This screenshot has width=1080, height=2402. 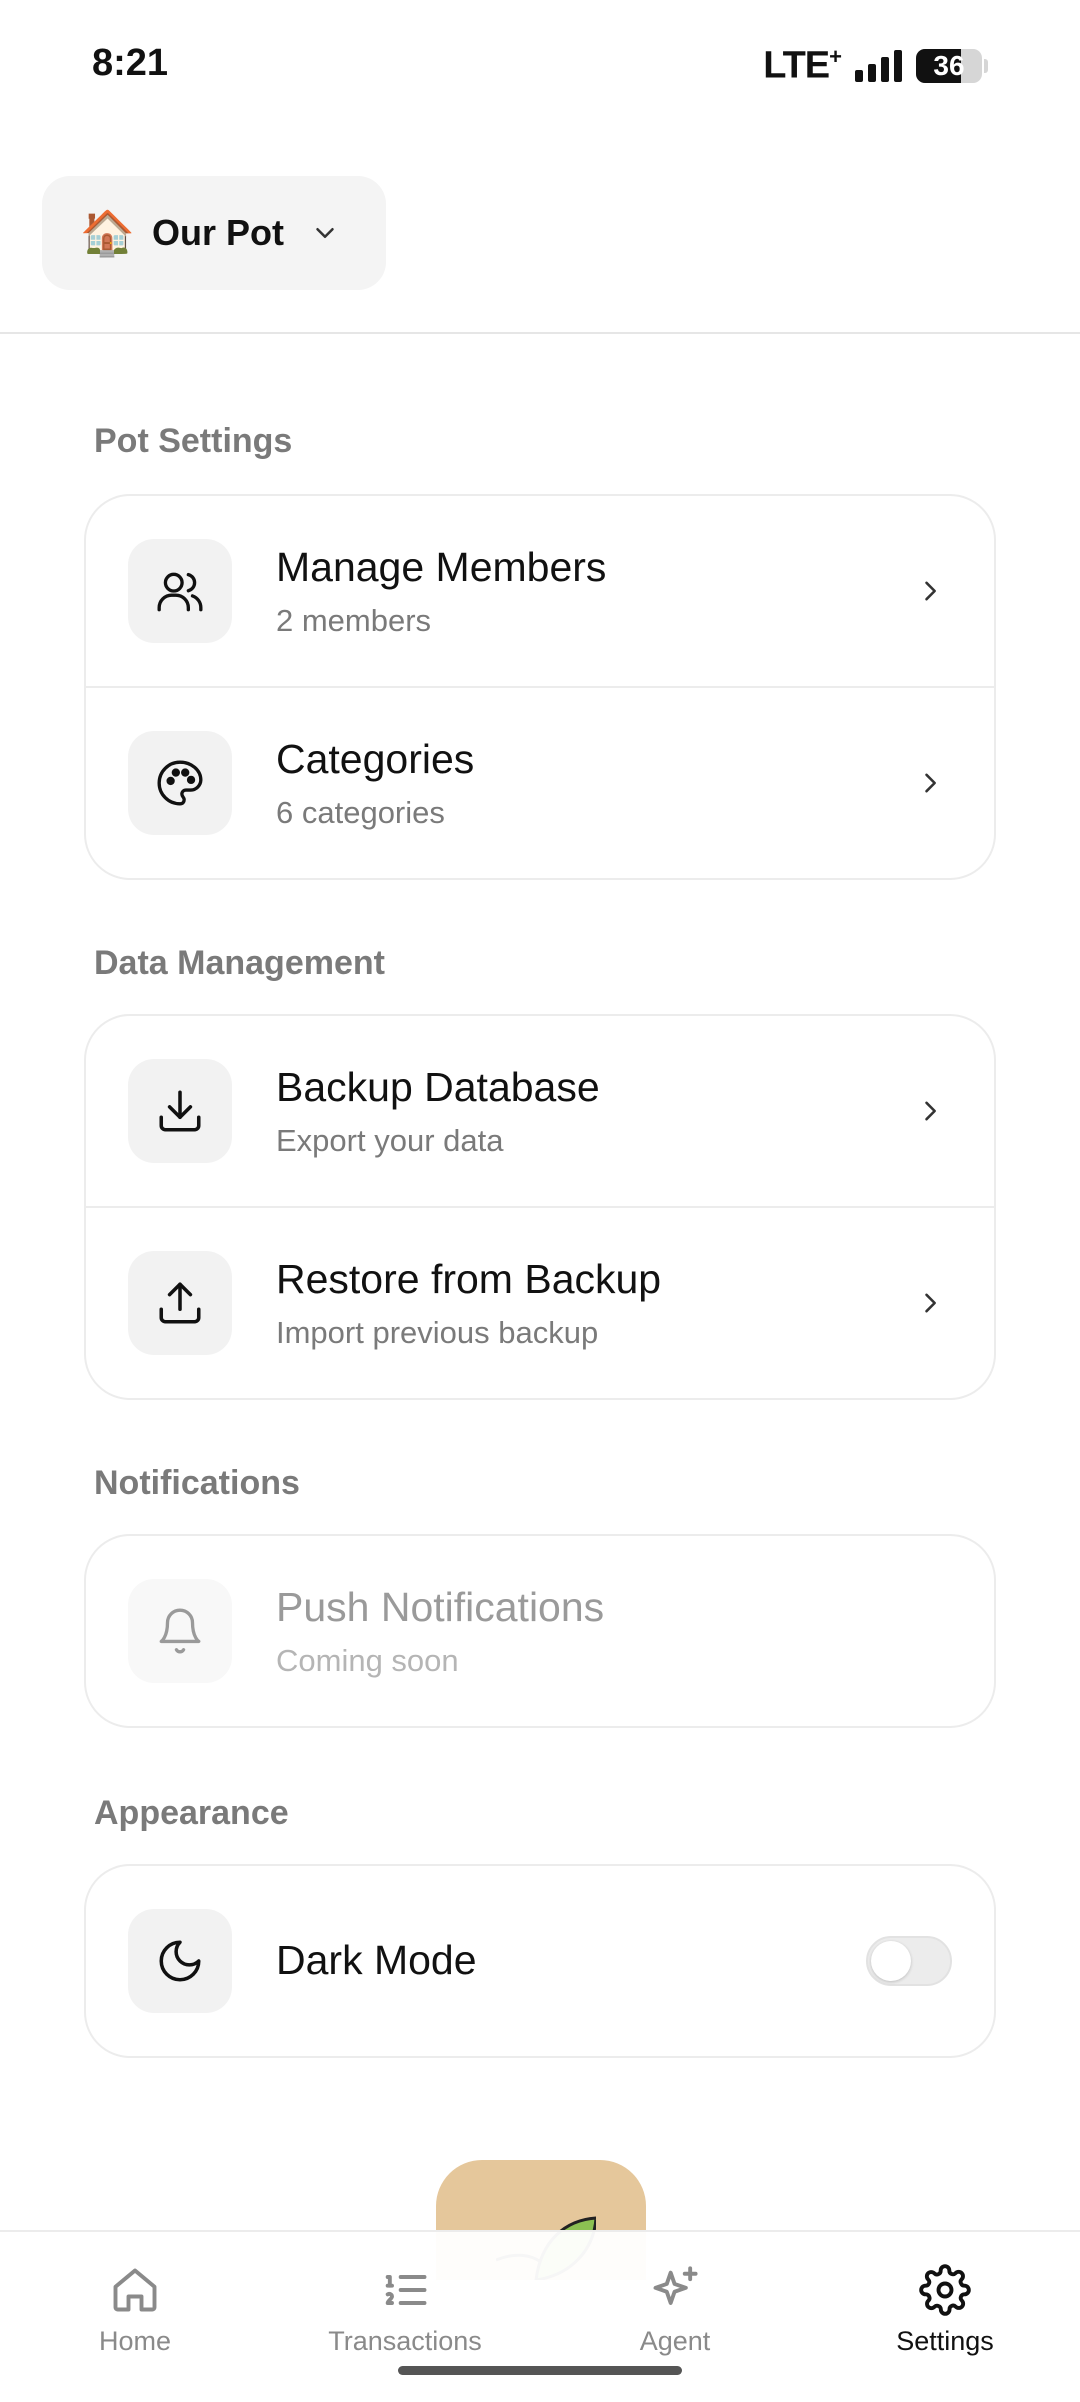 What do you see at coordinates (354, 620) in the screenshot?
I see `manage-members-subtitle: 2 members` at bounding box center [354, 620].